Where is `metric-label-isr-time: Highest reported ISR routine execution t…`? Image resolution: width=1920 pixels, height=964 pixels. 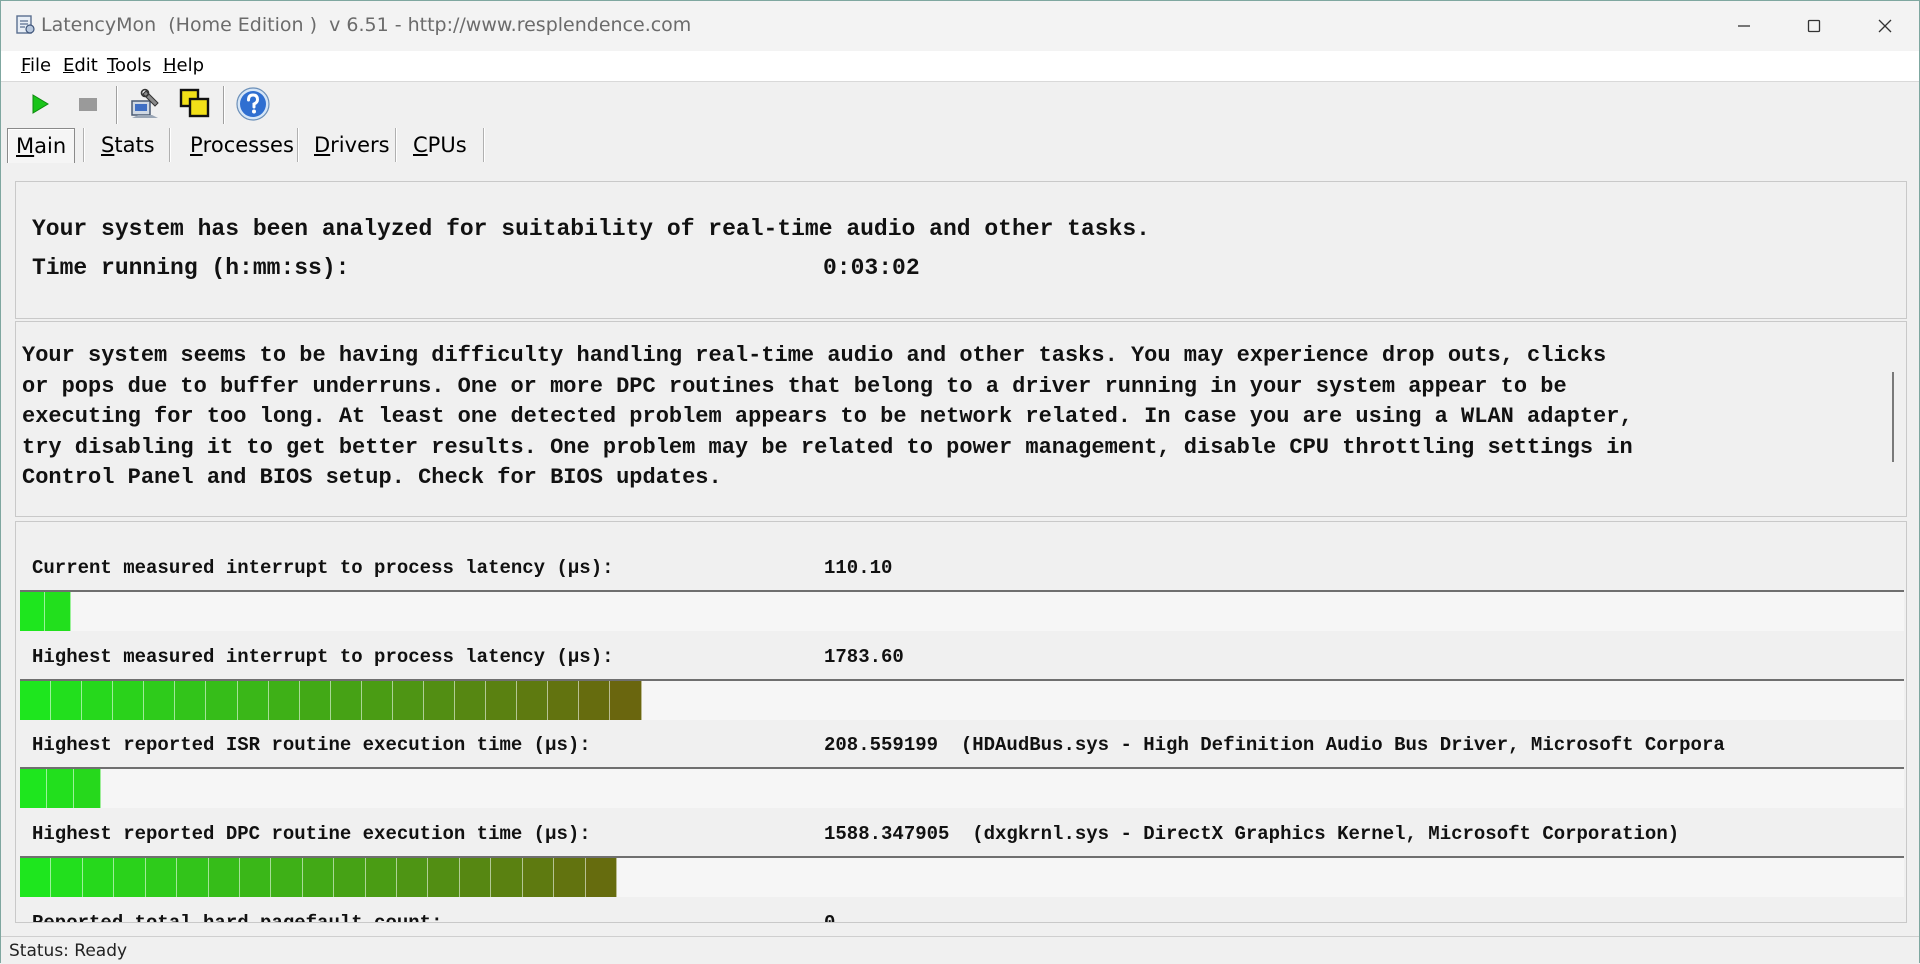
metric-label-isr-time: Highest reported ISR routine execution t… is located at coordinates (311, 745).